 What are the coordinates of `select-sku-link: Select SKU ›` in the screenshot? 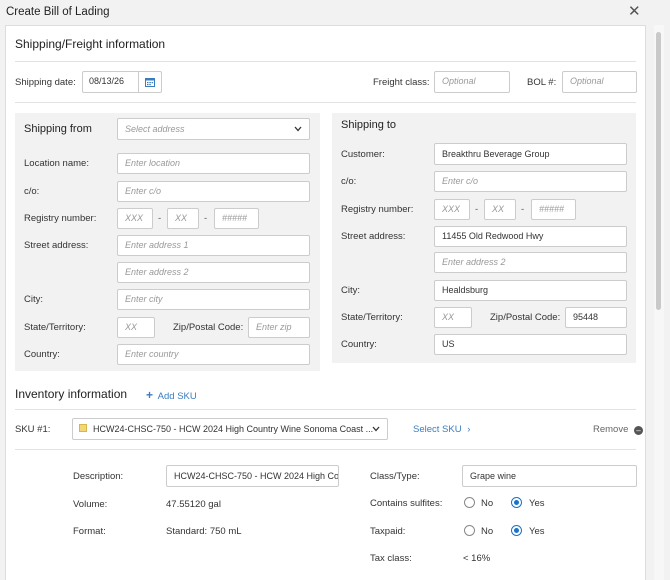 It's located at (441, 429).